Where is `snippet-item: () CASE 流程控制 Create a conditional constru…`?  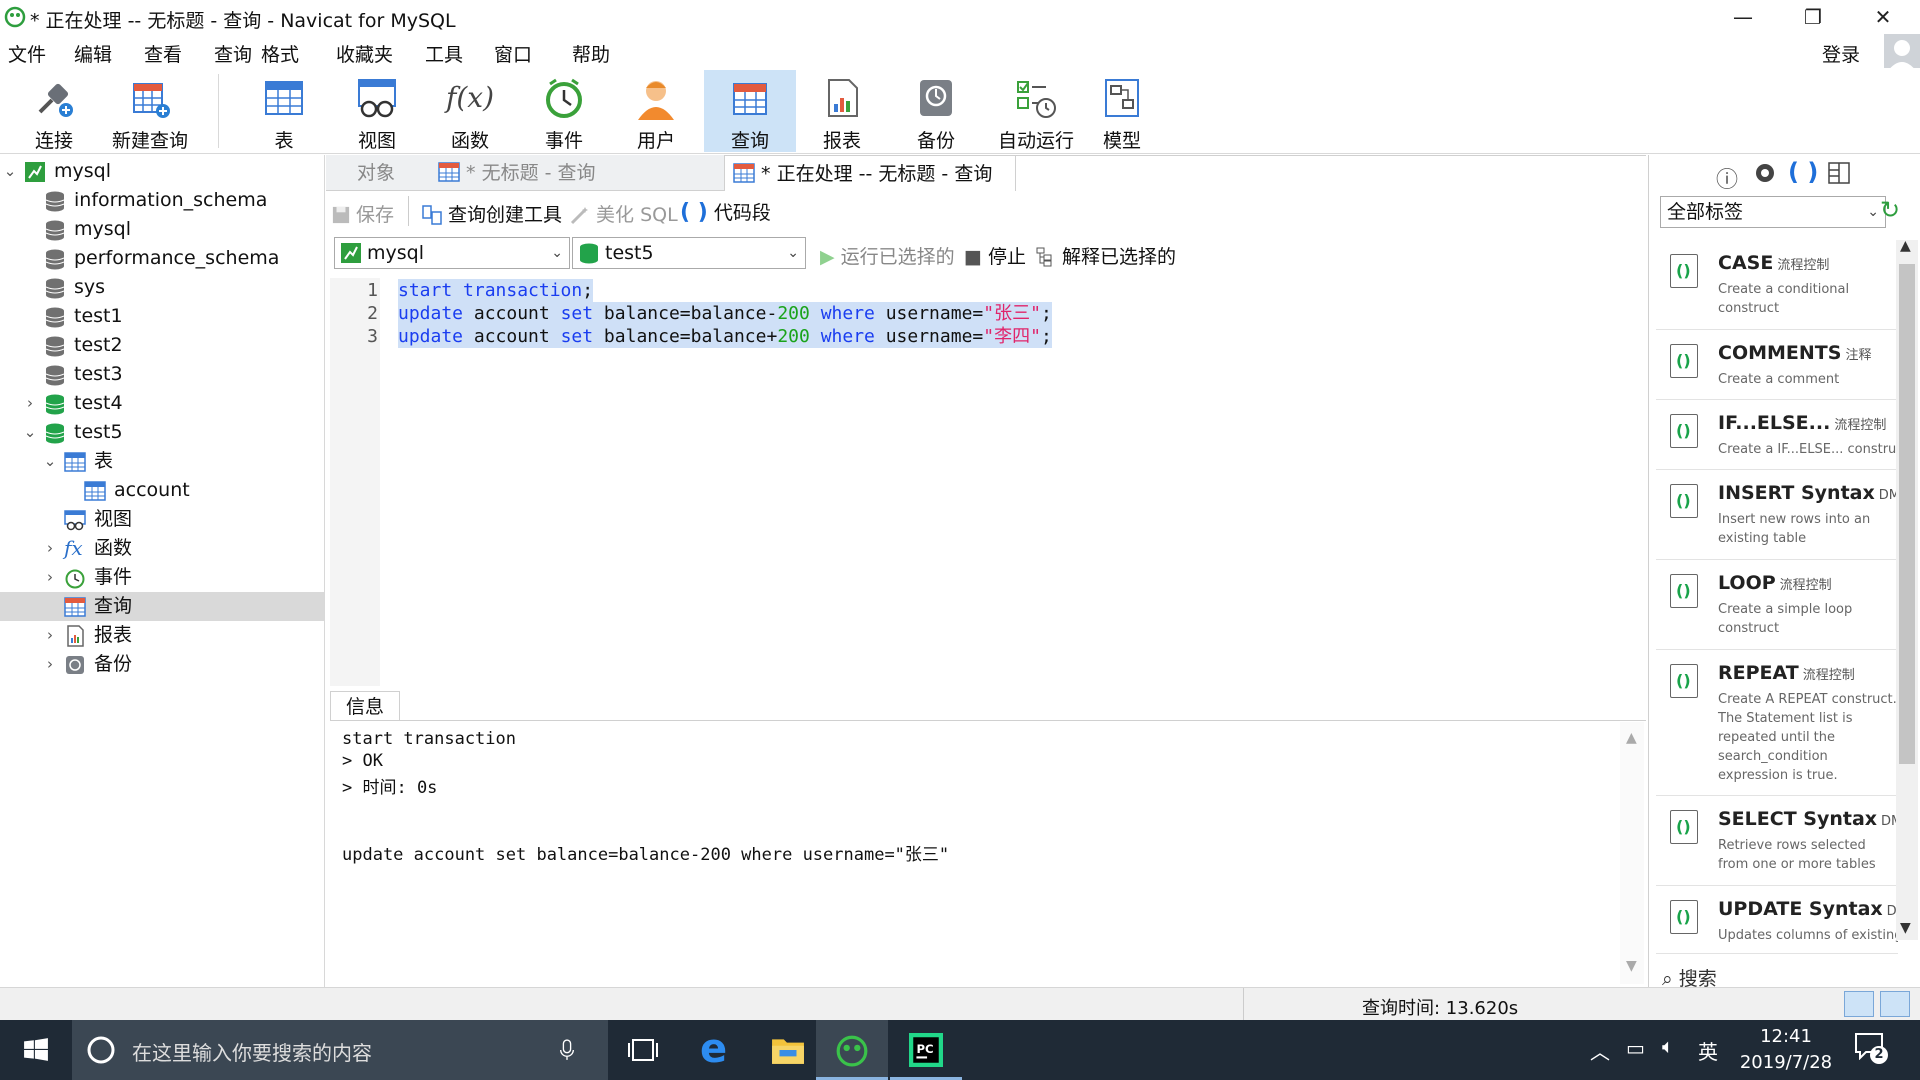
snippet-item: () CASE 流程控制 Create a conditional constru… is located at coordinates (1777, 285).